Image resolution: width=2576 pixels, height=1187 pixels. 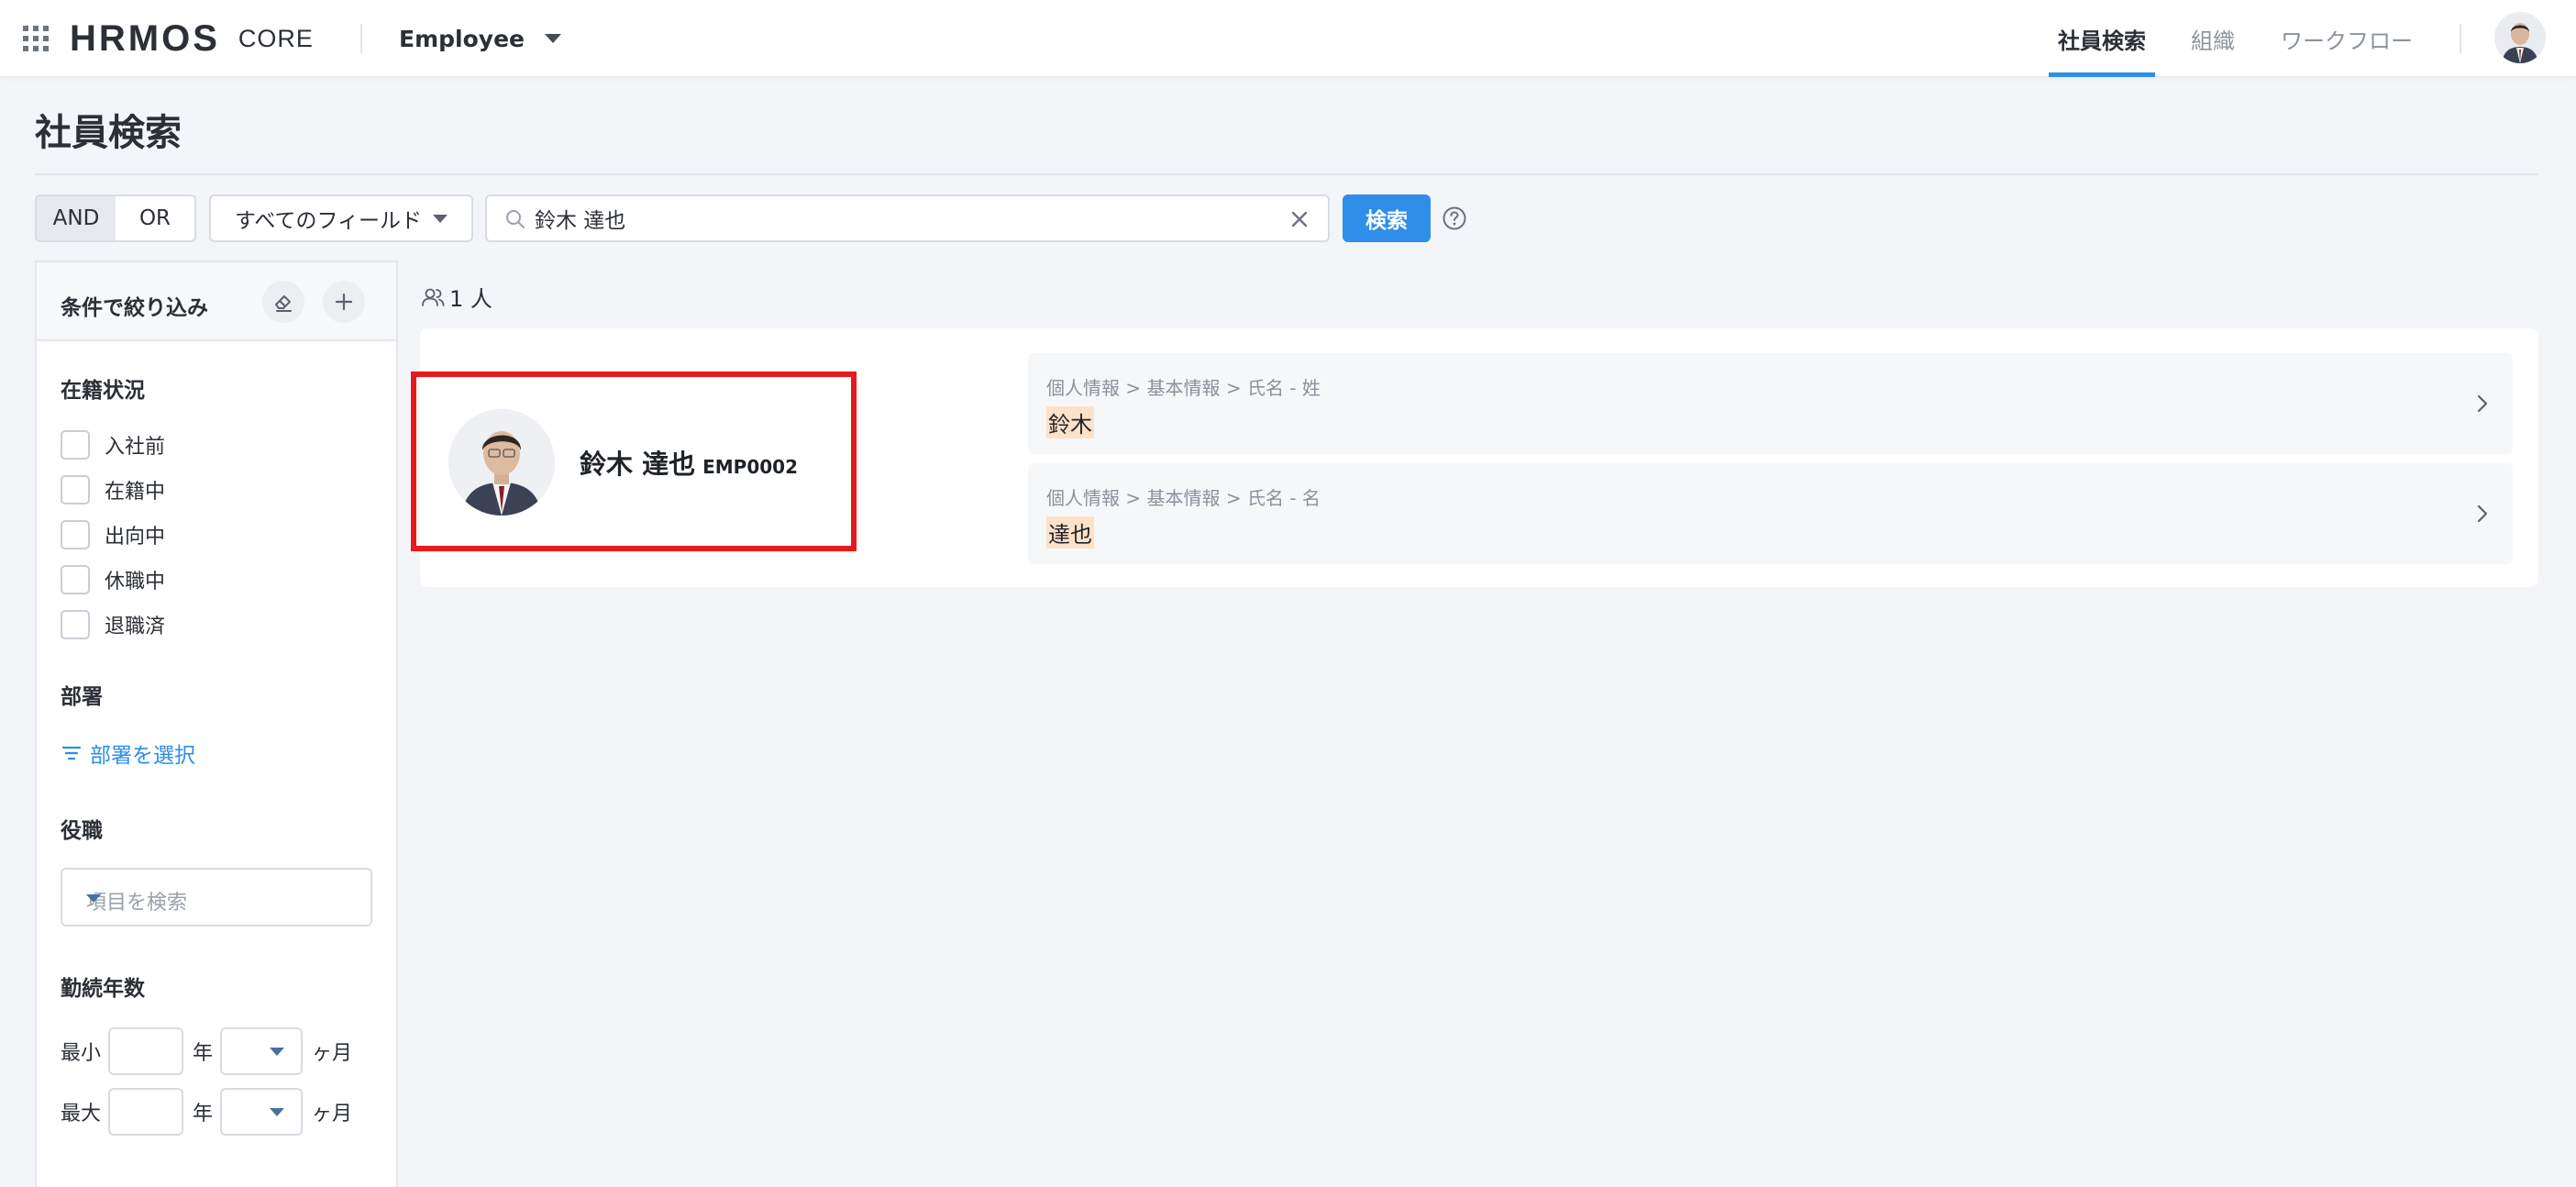 What do you see at coordinates (145, 1112) in the screenshot?
I see `tenure-max-years-input` at bounding box center [145, 1112].